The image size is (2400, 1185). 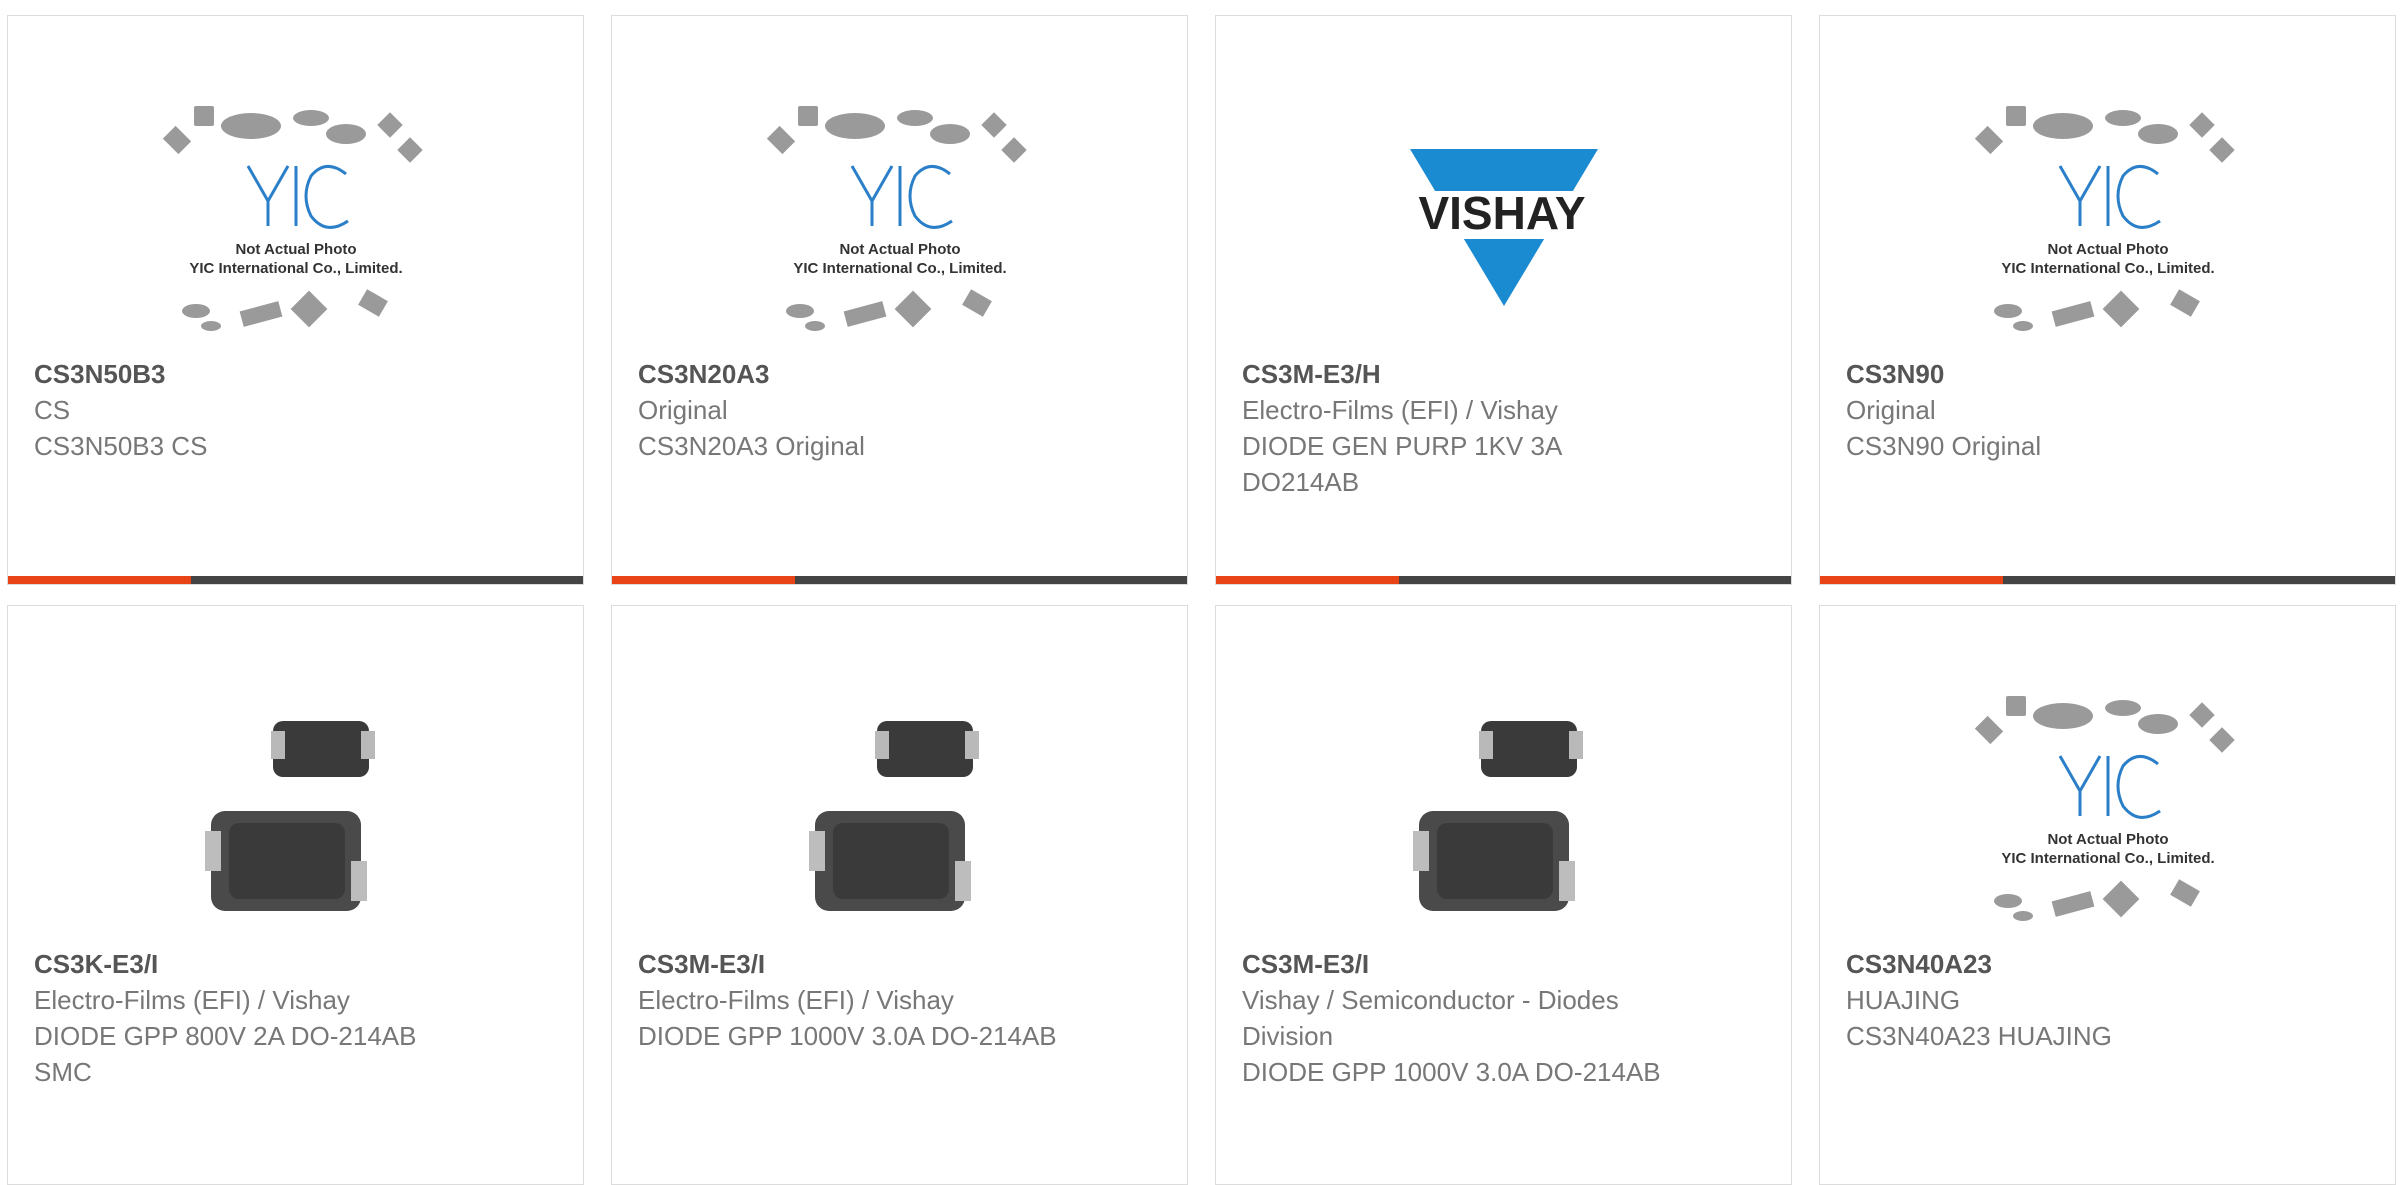 What do you see at coordinates (52, 410) in the screenshot?
I see `manufacturer: CS` at bounding box center [52, 410].